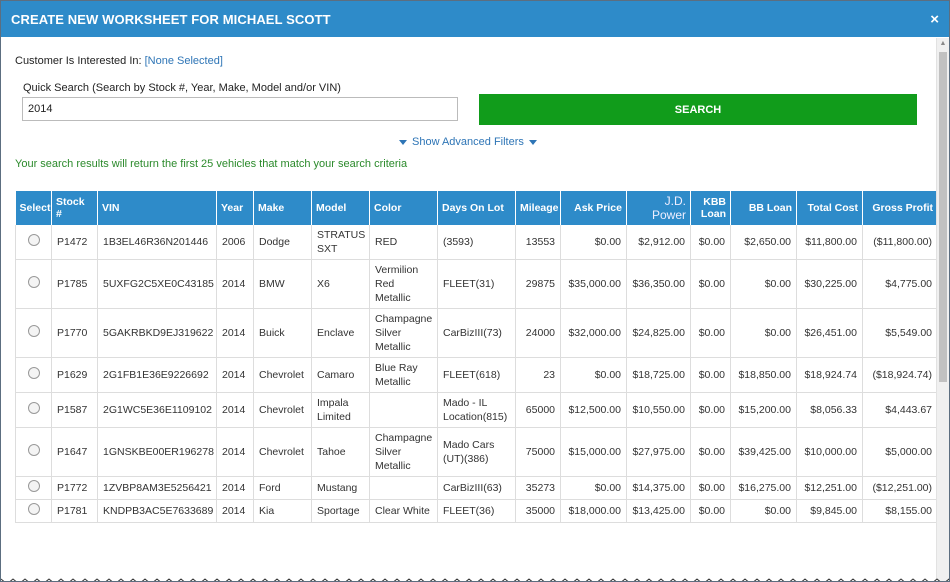 This screenshot has width=950, height=582. I want to click on column-header-total-cost: Total Cost, so click(829, 208).